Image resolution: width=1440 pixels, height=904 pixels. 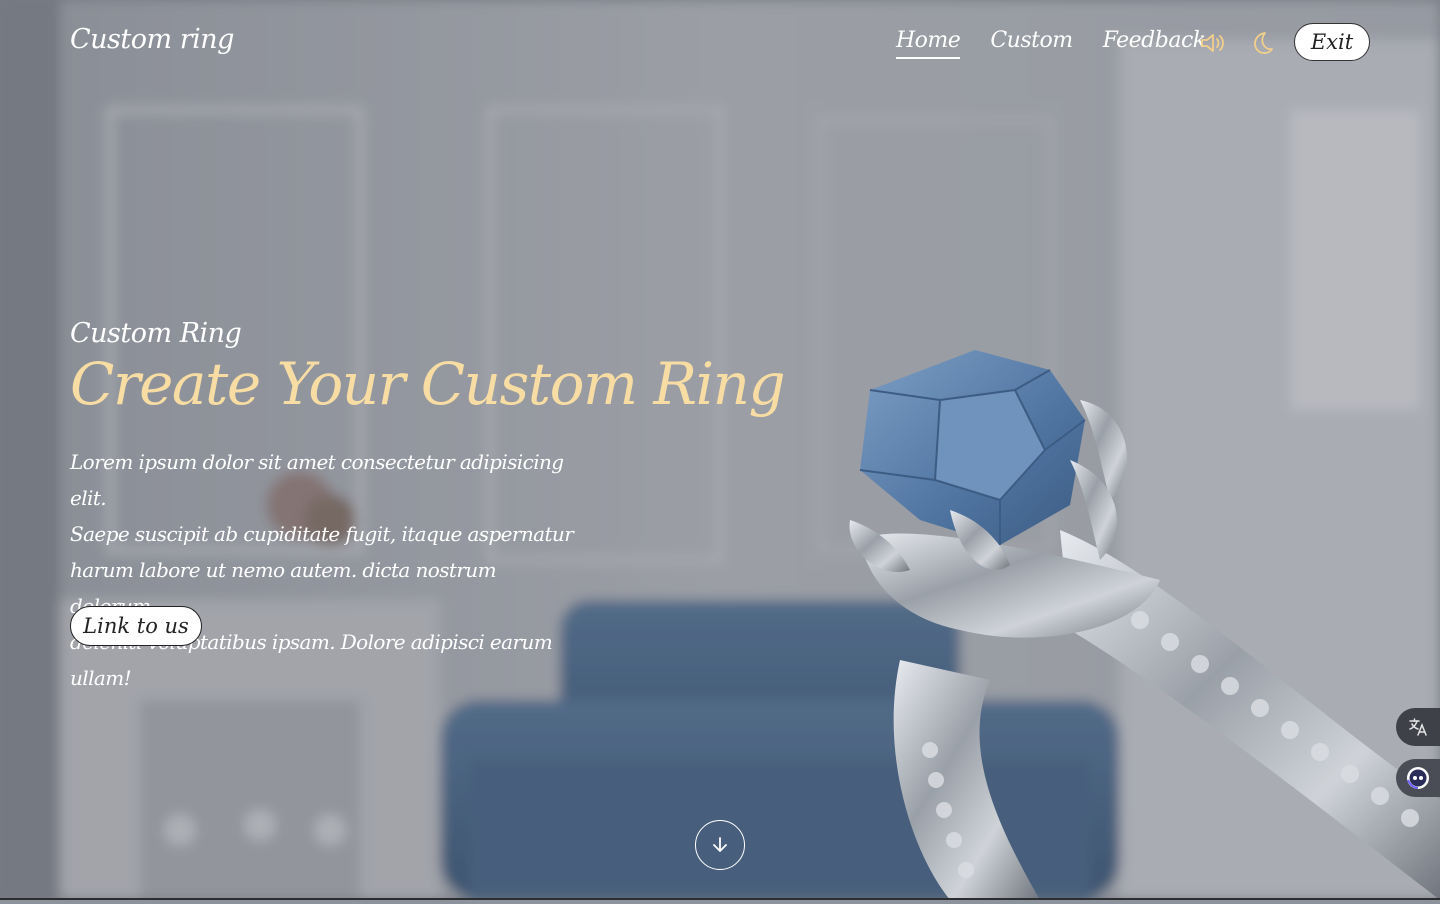 I want to click on sound-icon, so click(x=1212, y=45).